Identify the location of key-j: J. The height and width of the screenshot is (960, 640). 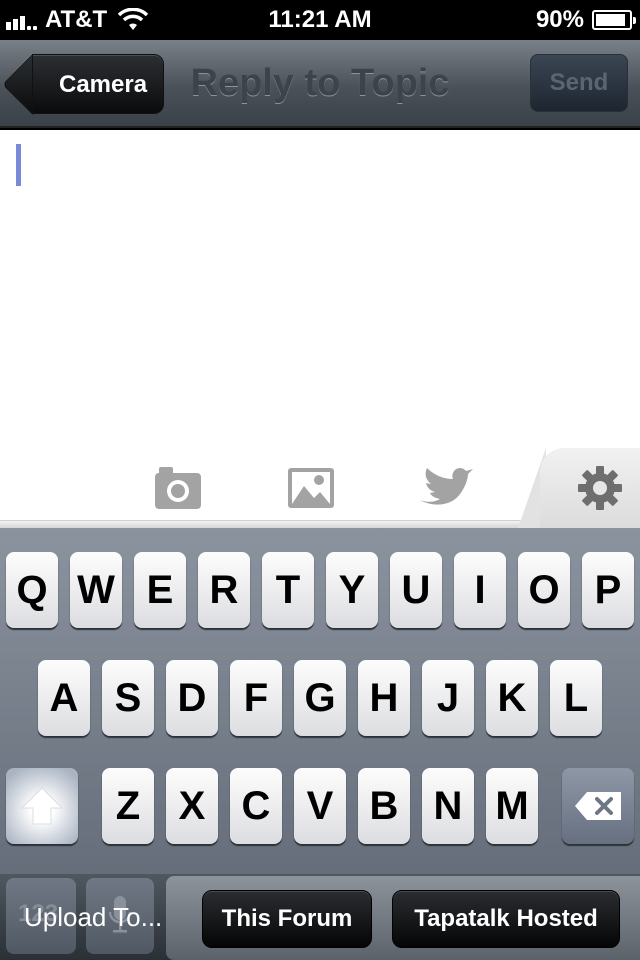
(448, 698).